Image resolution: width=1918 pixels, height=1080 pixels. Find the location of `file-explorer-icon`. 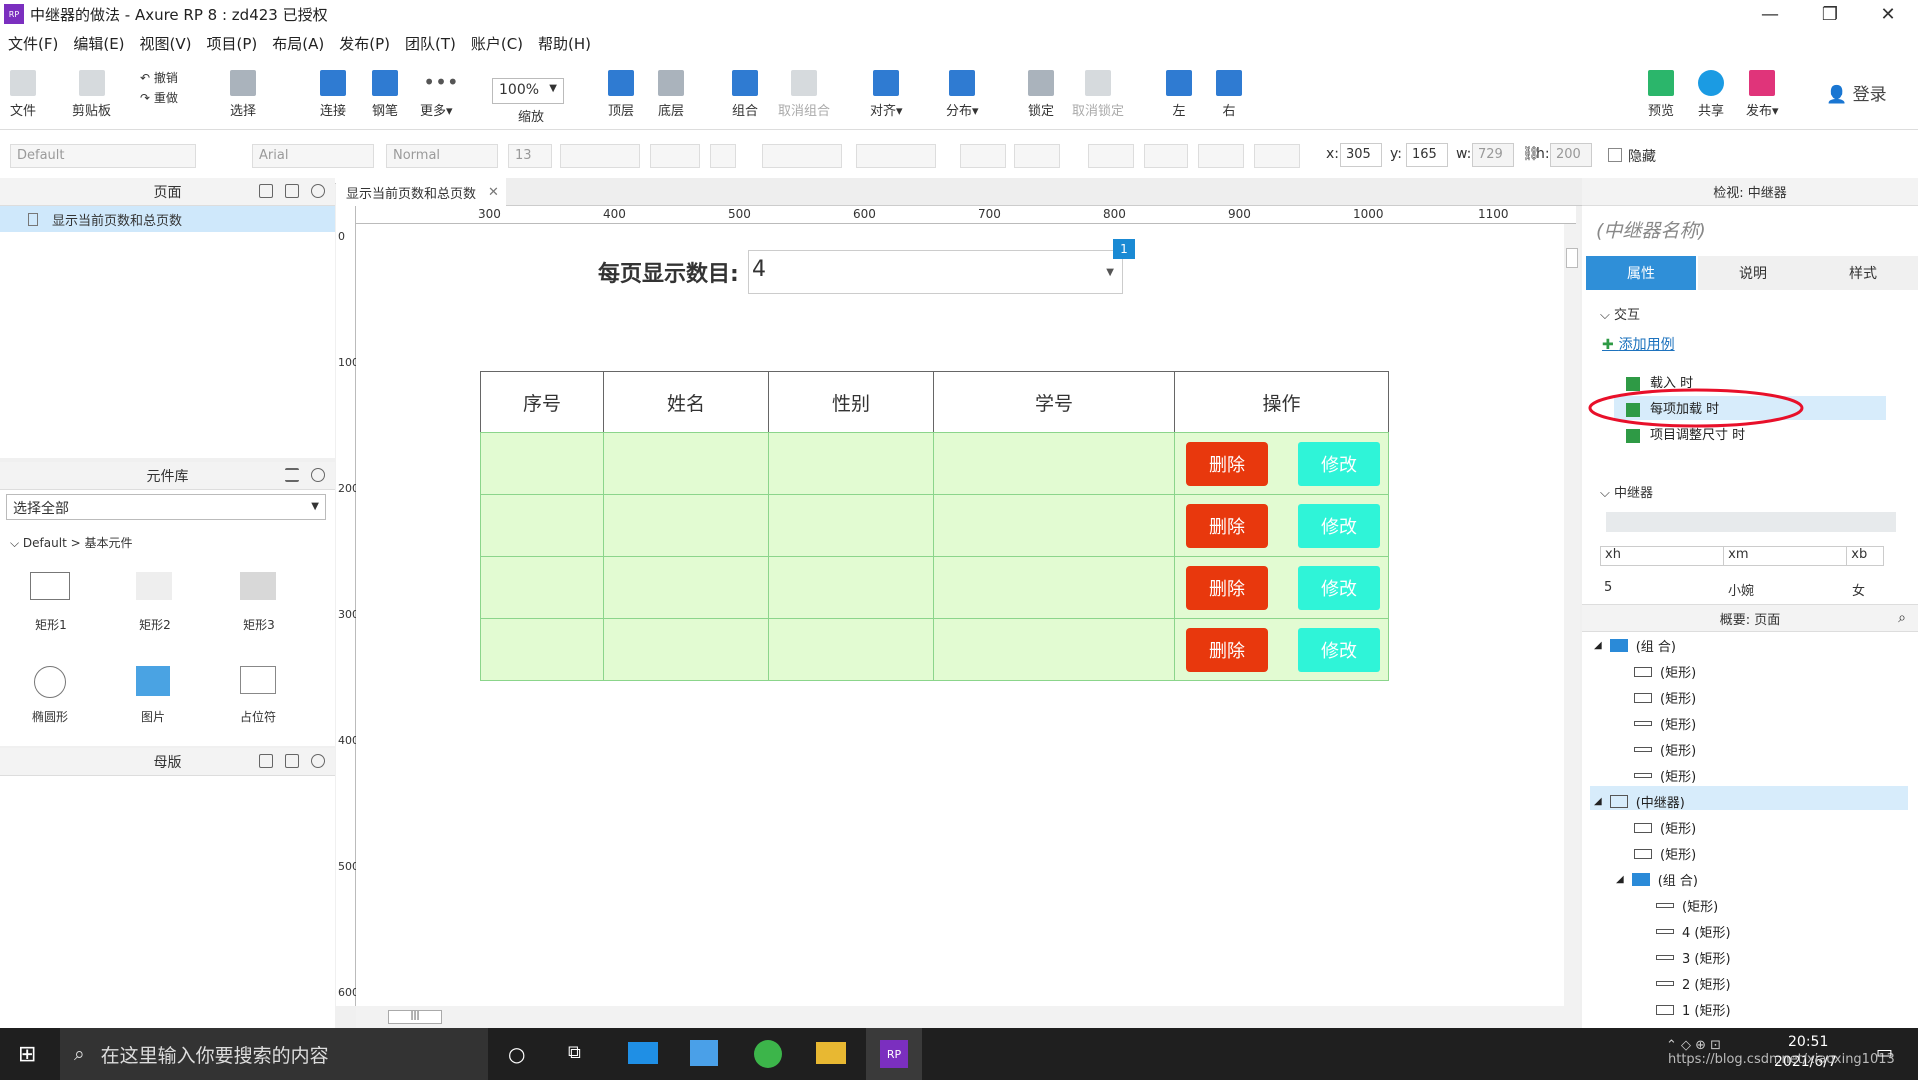

file-explorer-icon is located at coordinates (831, 1053).